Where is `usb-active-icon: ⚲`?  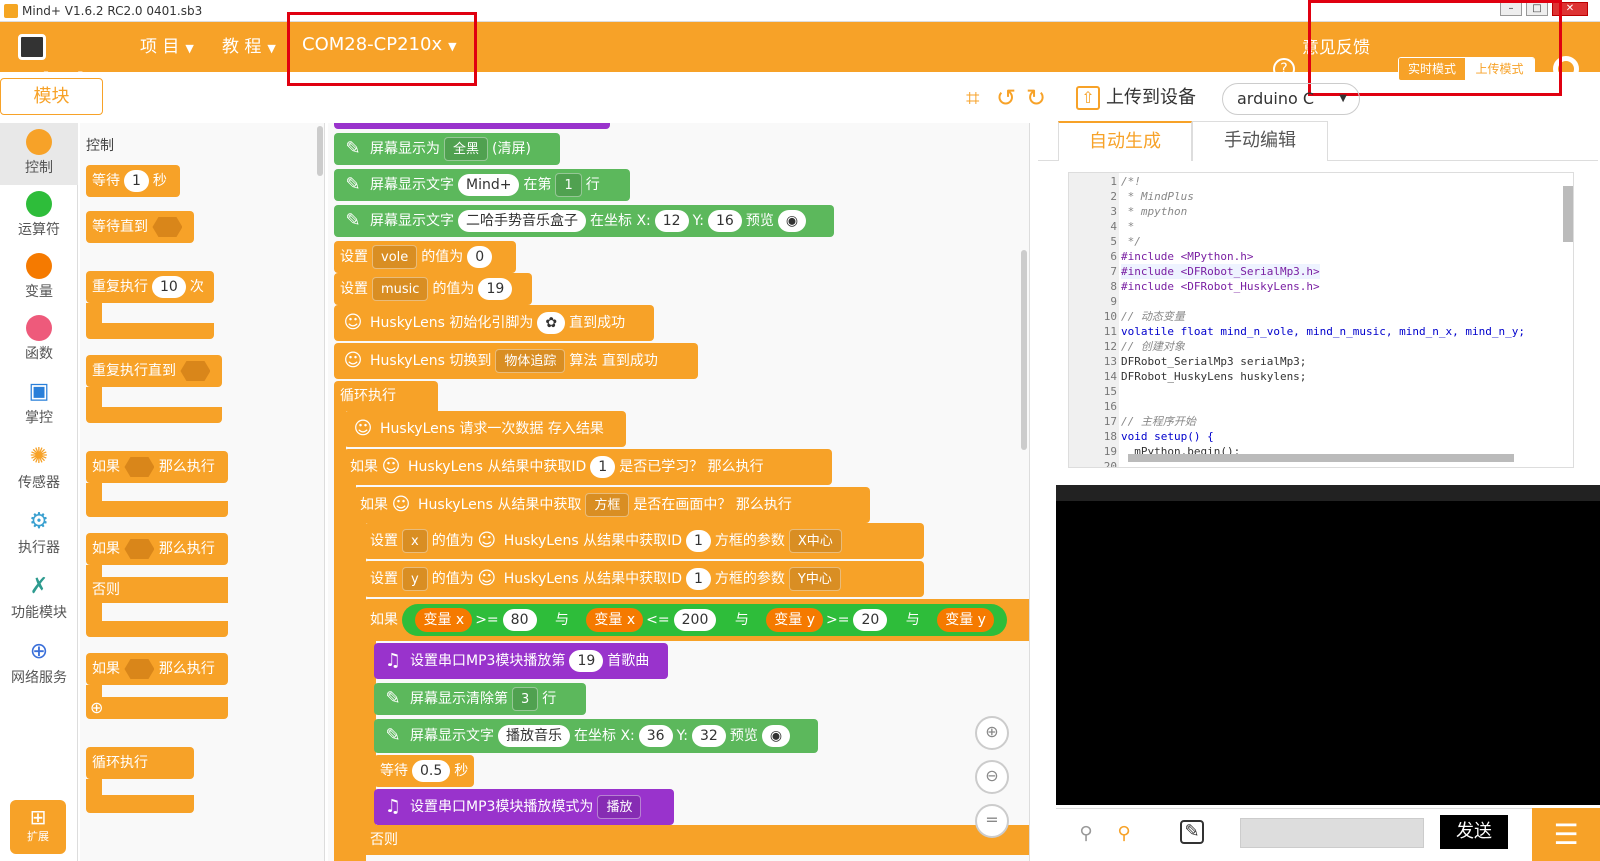
usb-active-icon: ⚲ is located at coordinates (1124, 834).